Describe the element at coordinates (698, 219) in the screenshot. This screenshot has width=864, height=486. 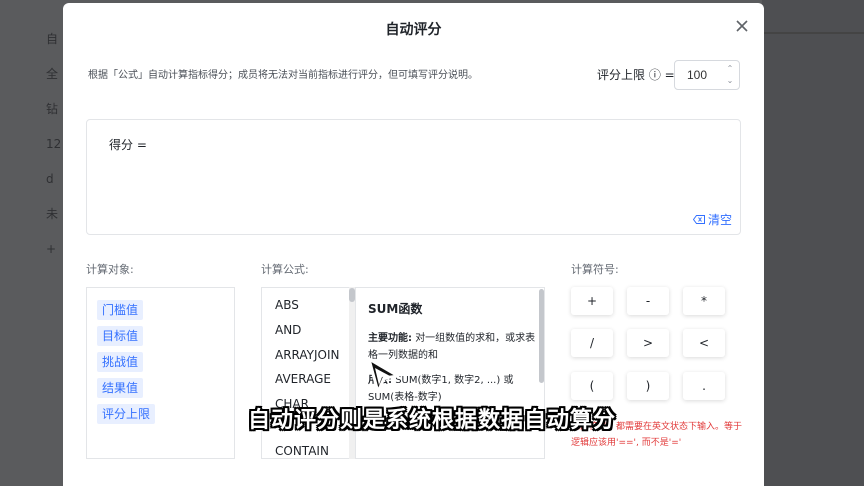
I see `backspace-icon` at that location.